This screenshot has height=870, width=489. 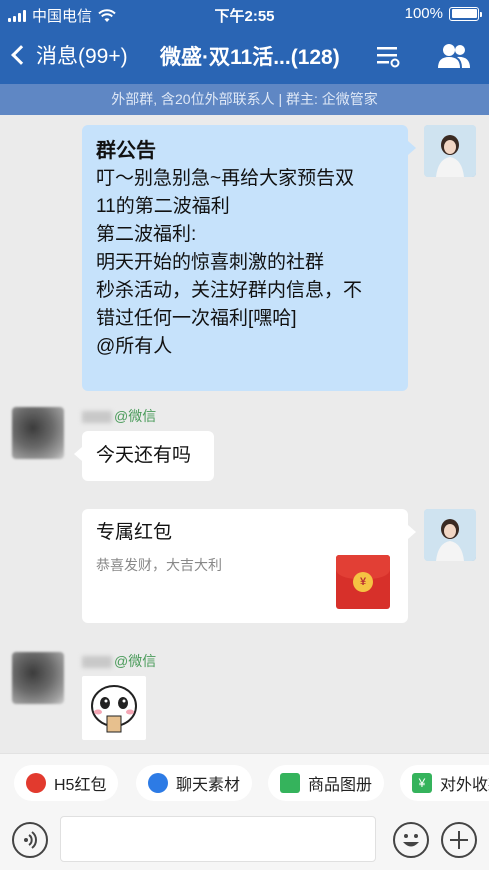 I want to click on chat-title: 微盛·双11活...(128), so click(x=250, y=57).